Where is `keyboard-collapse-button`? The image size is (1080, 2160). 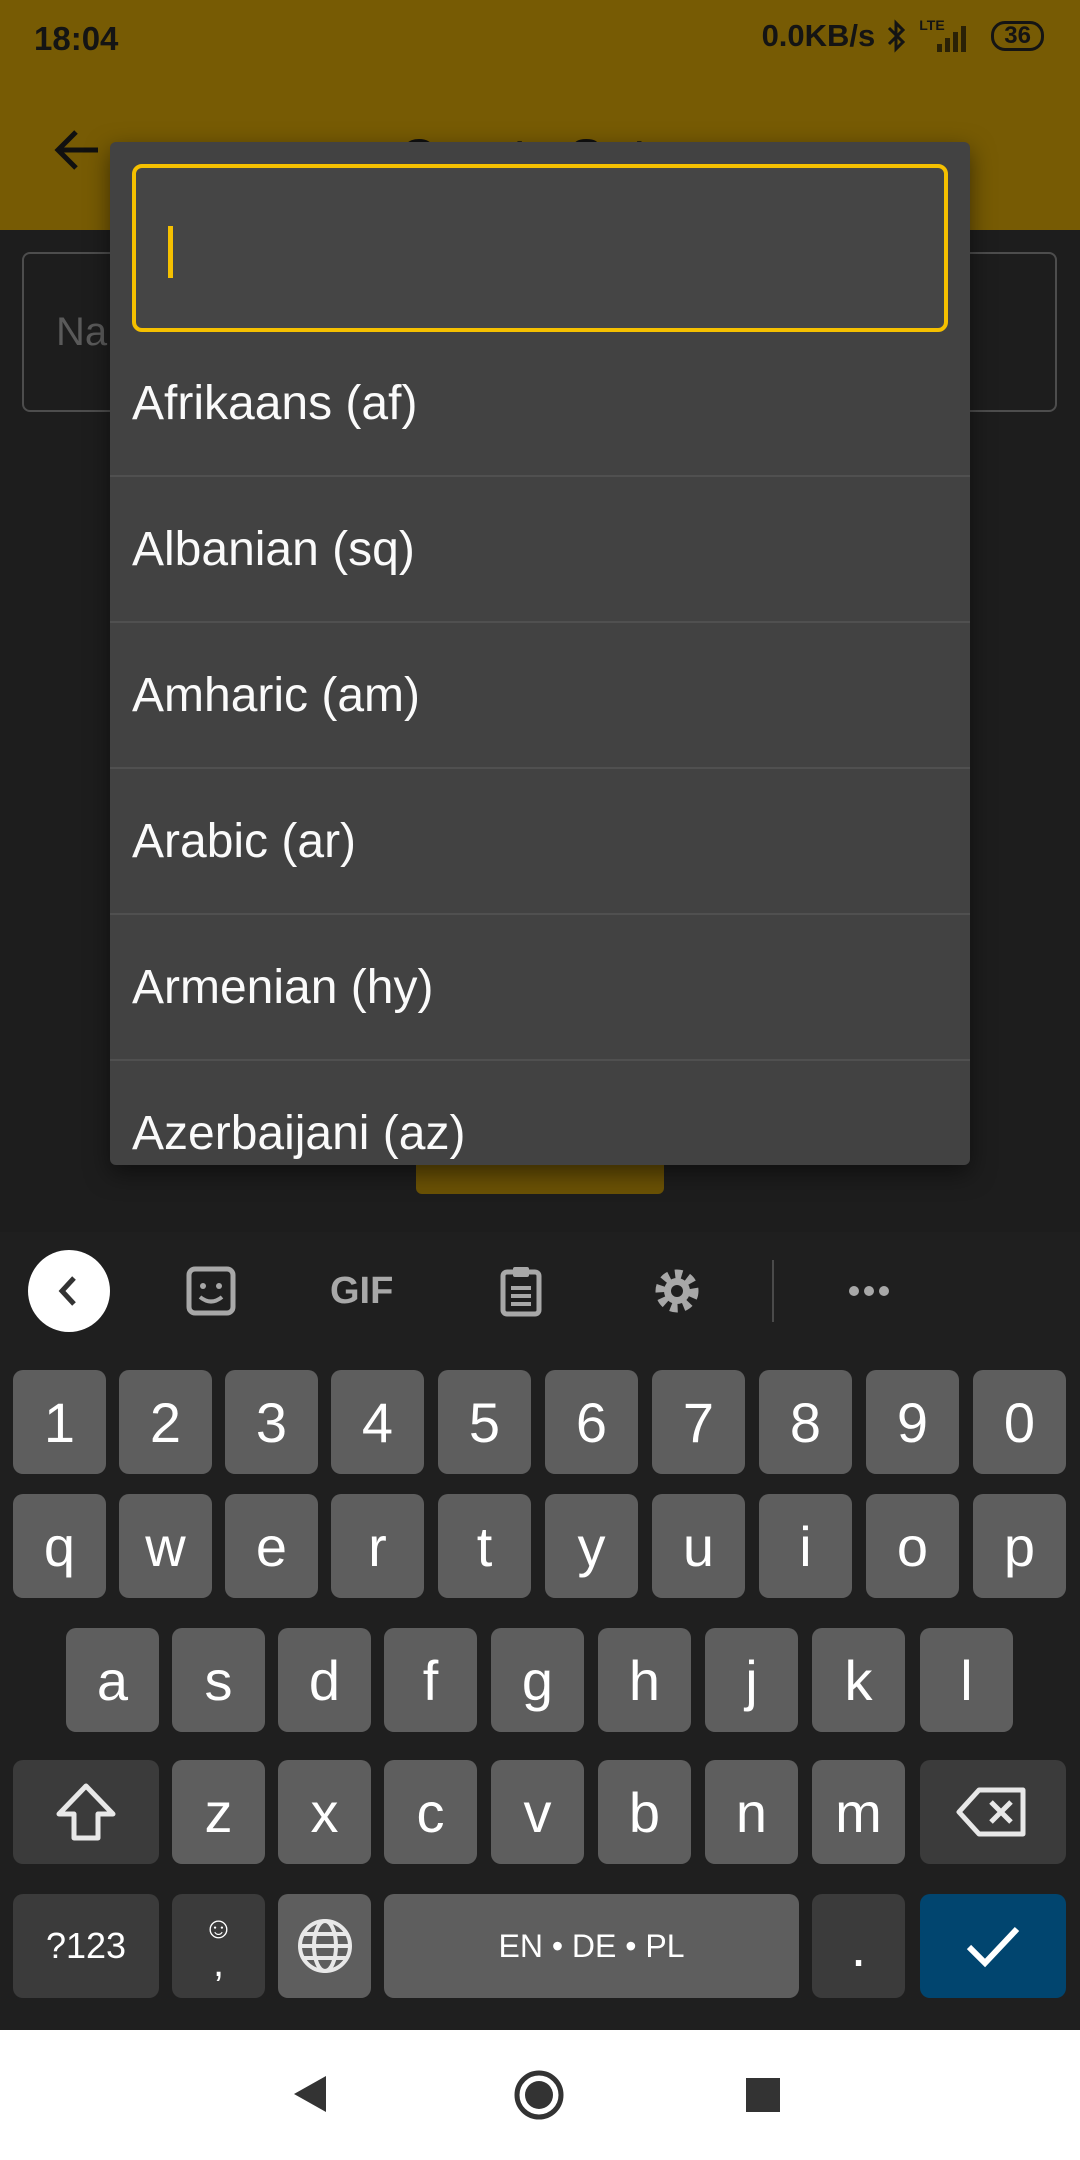 keyboard-collapse-button is located at coordinates (69, 1291).